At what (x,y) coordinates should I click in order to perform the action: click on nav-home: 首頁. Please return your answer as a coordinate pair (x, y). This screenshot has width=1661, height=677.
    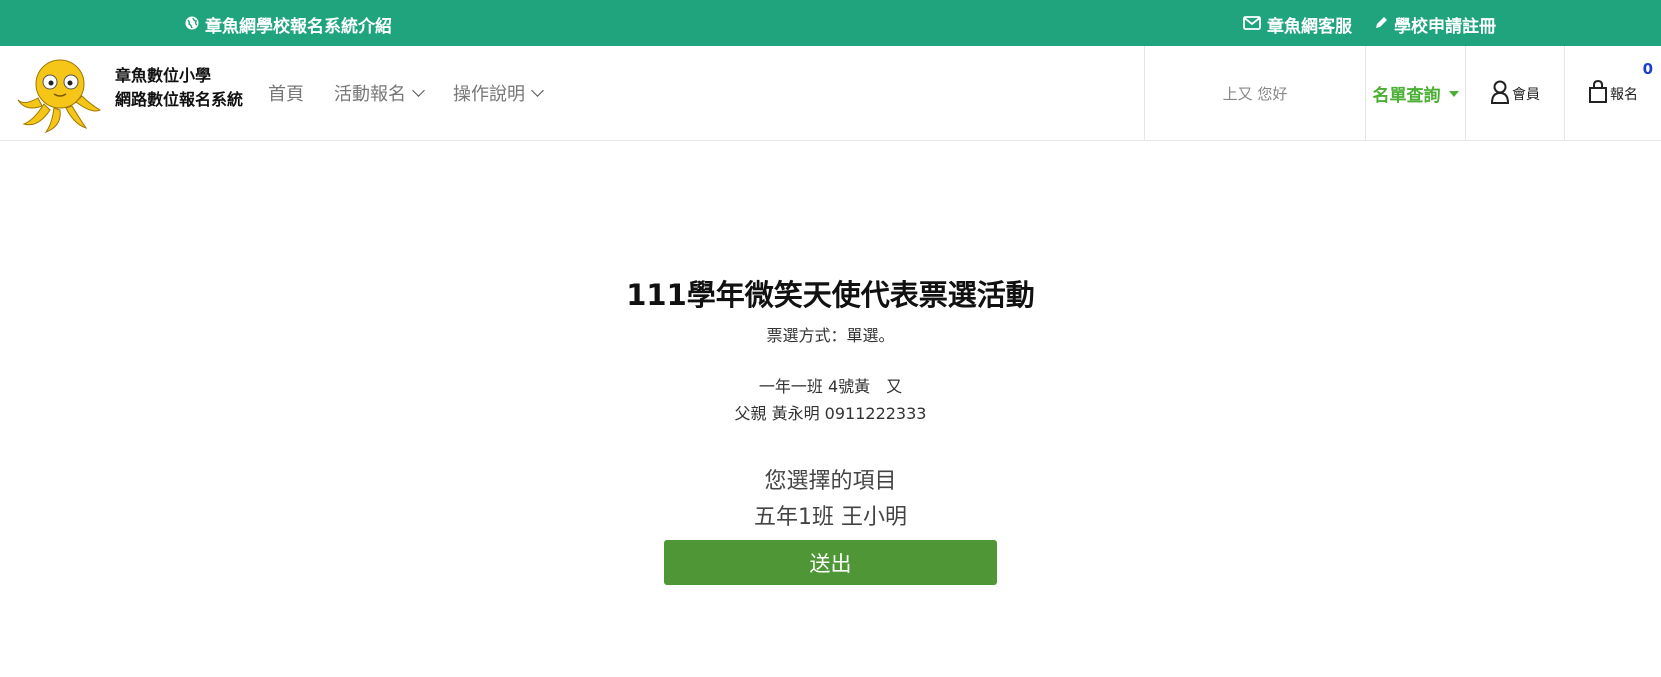
    Looking at the image, I should click on (286, 93).